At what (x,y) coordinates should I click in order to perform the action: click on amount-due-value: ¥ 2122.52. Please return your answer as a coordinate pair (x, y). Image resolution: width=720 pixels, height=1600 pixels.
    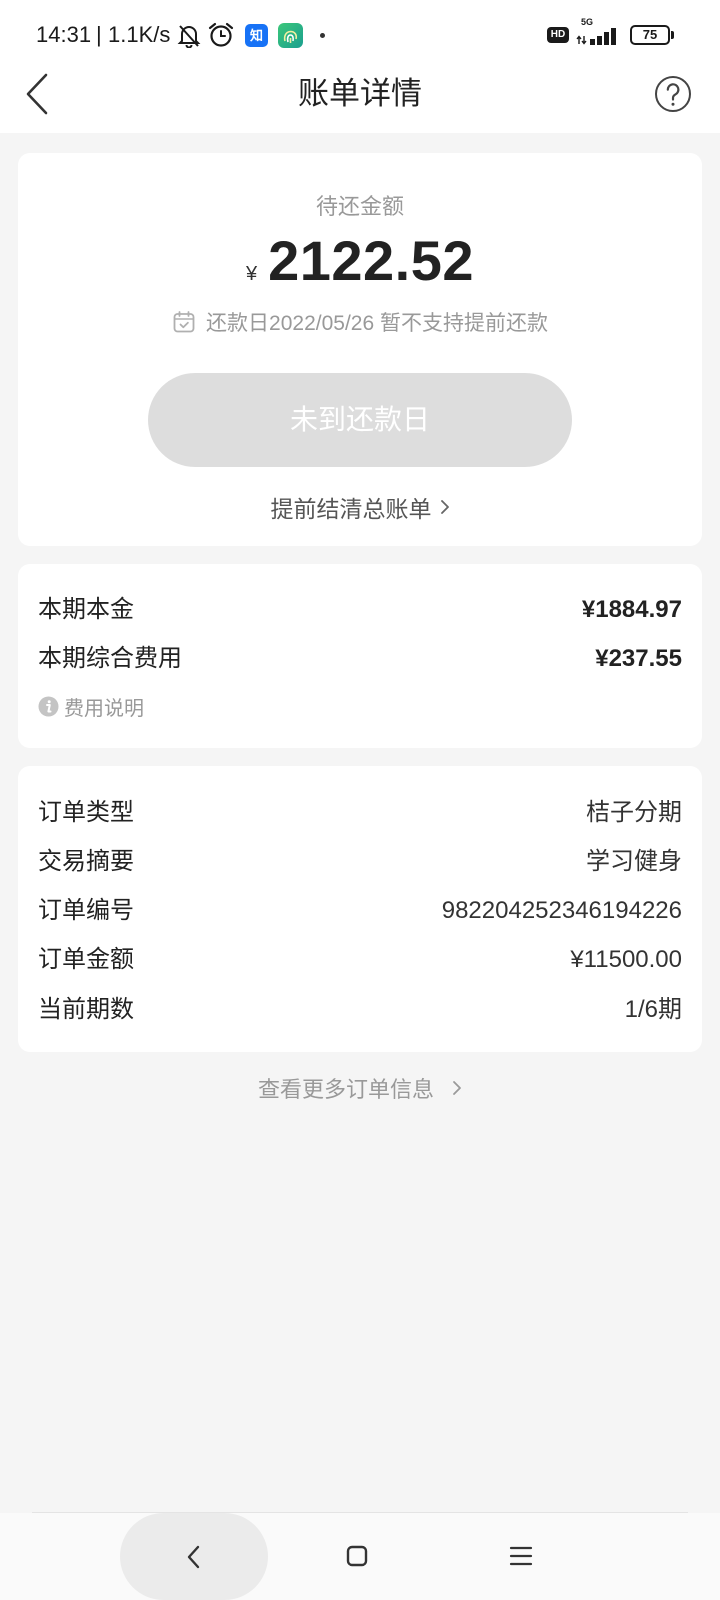
    Looking at the image, I should click on (360, 267).